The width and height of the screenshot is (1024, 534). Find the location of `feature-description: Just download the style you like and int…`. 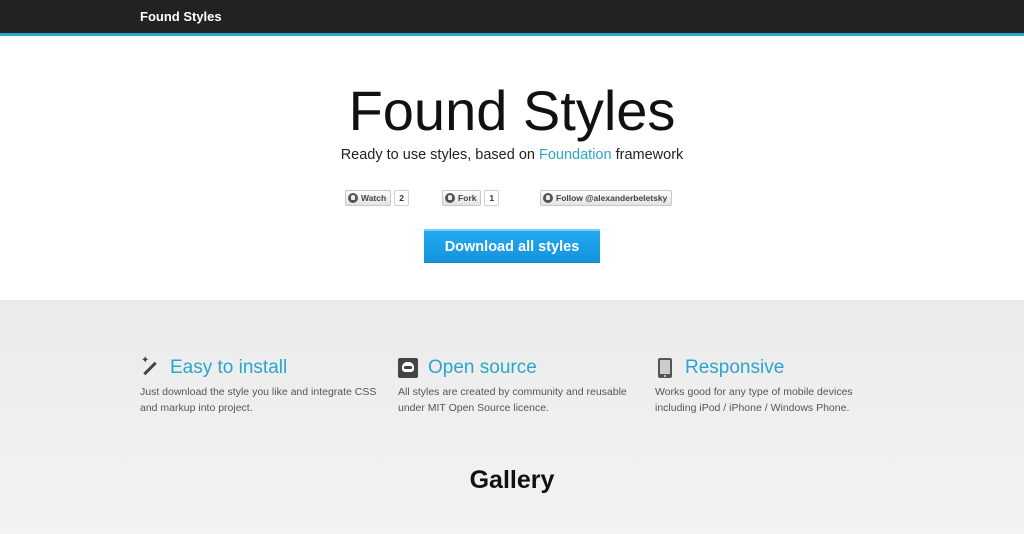

feature-description: Just download the style you like and int… is located at coordinates (258, 400).